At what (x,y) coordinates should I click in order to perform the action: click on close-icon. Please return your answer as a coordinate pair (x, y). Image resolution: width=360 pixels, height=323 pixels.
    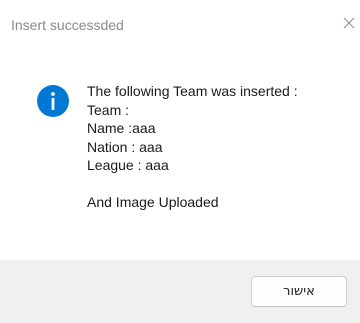
    Looking at the image, I should click on (349, 23).